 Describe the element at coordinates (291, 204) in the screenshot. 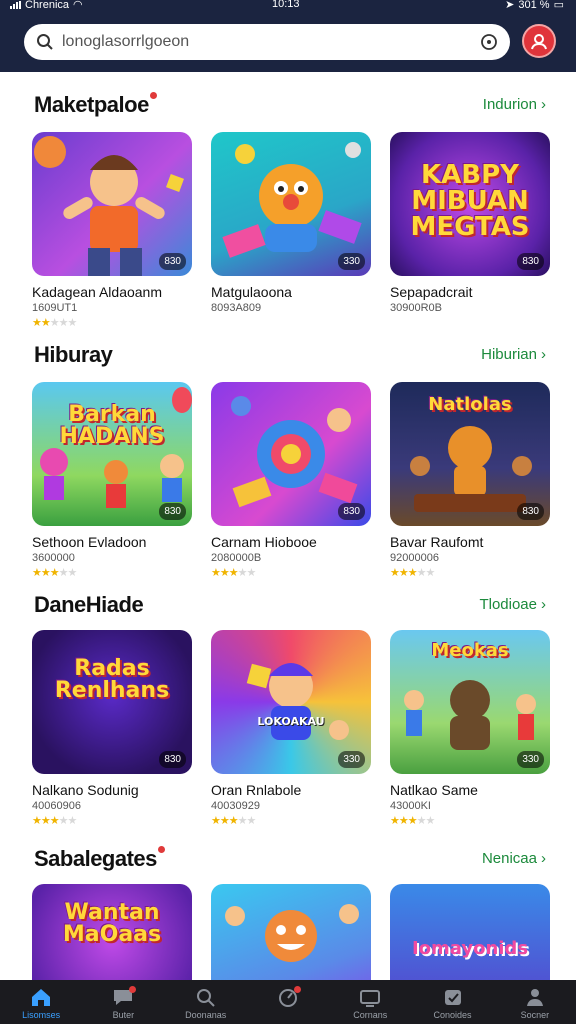

I see `game-thumbnail: 330` at that location.